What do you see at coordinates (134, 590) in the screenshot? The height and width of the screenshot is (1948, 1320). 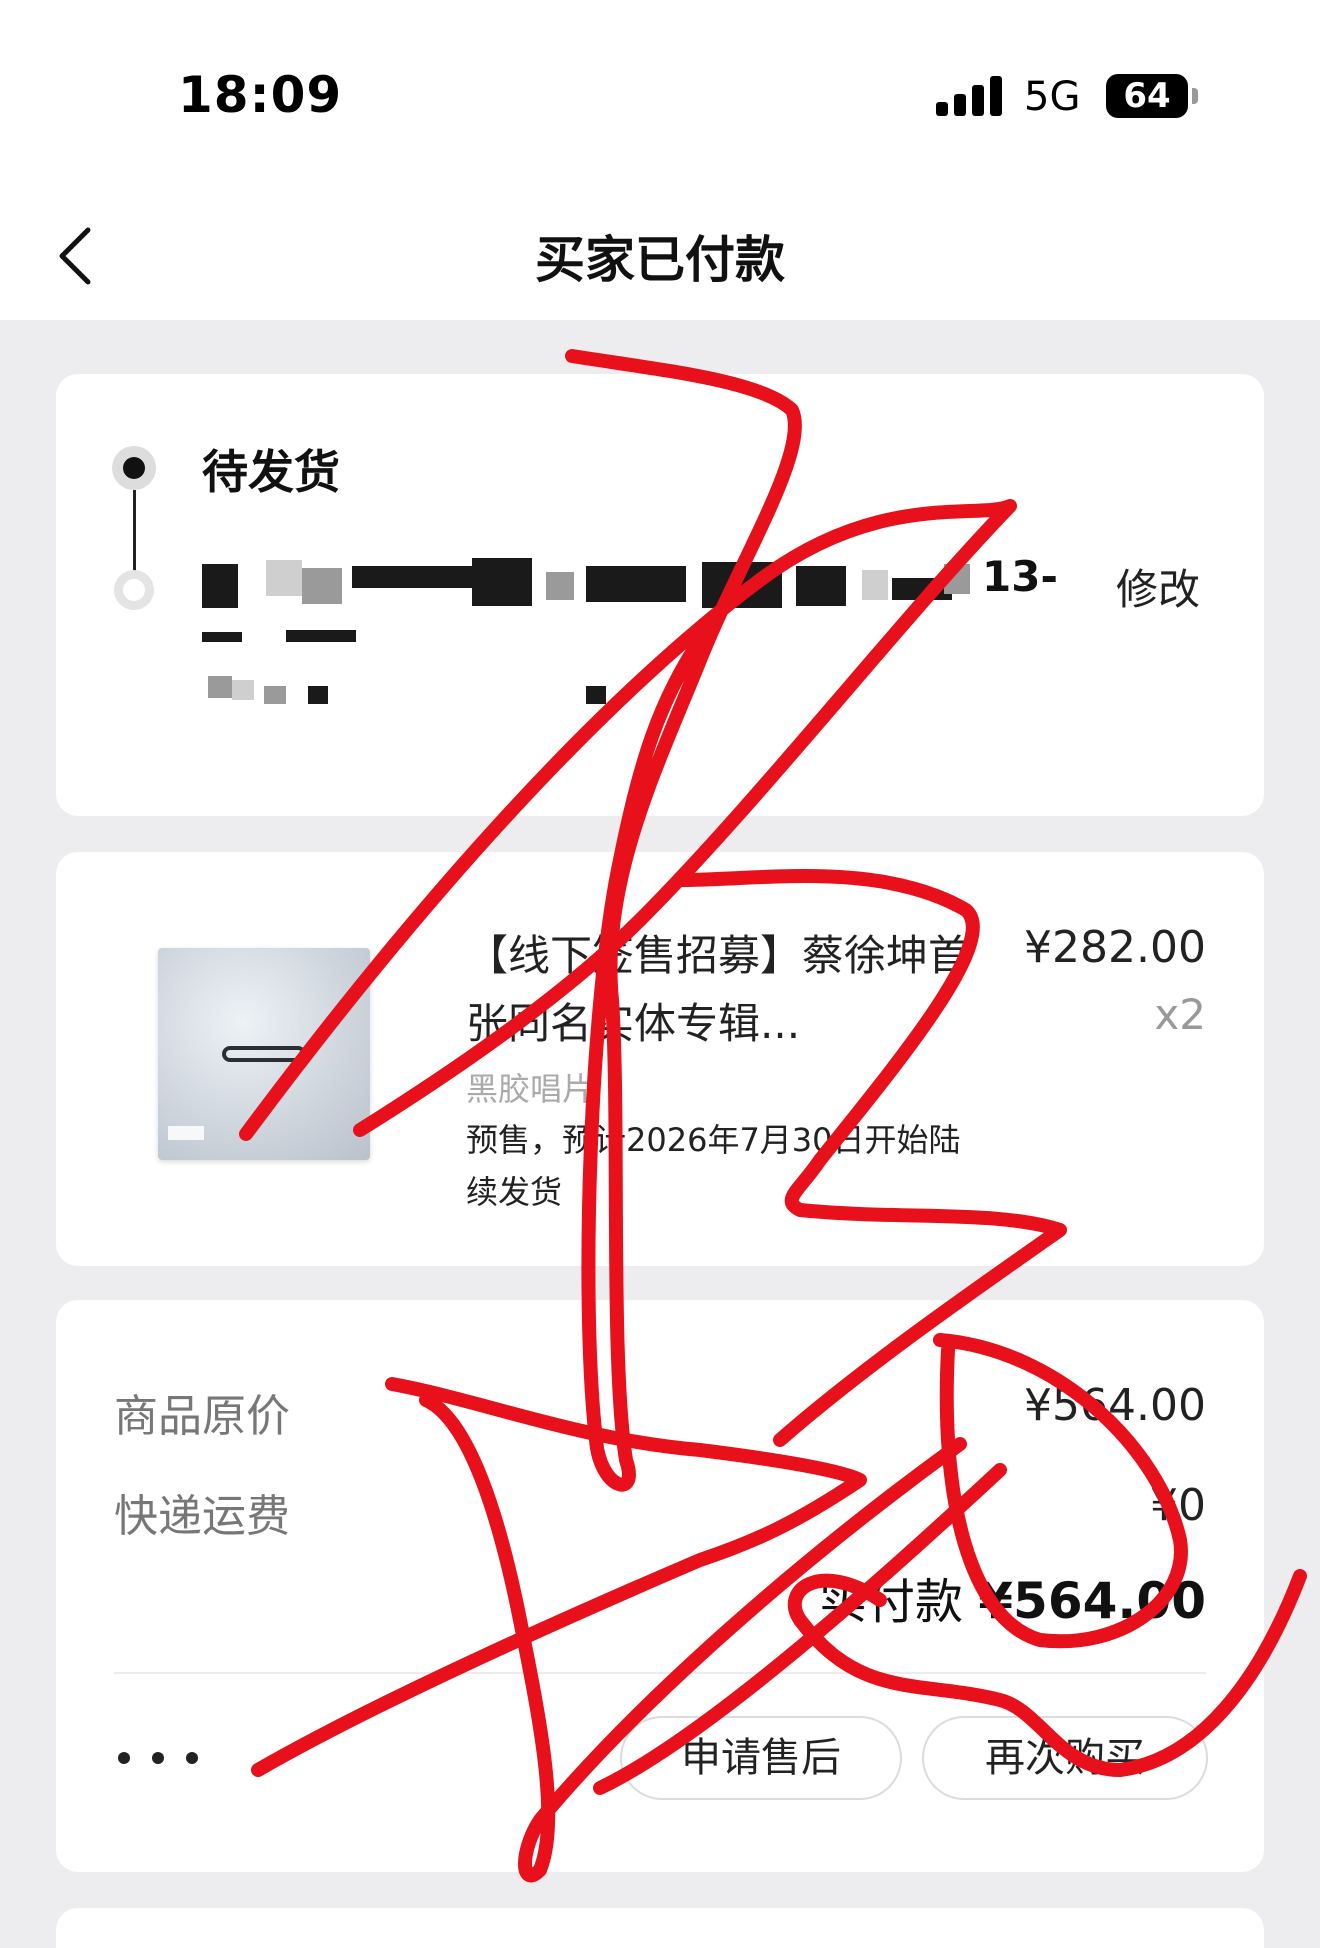 I see `status-dot-inactive` at bounding box center [134, 590].